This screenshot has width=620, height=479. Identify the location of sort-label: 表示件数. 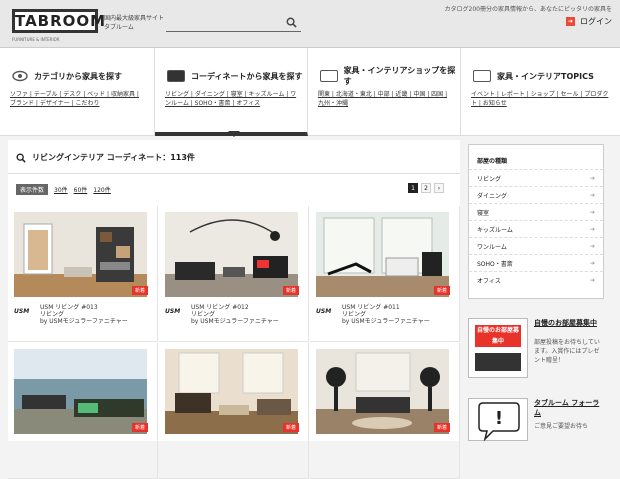
(32, 189).